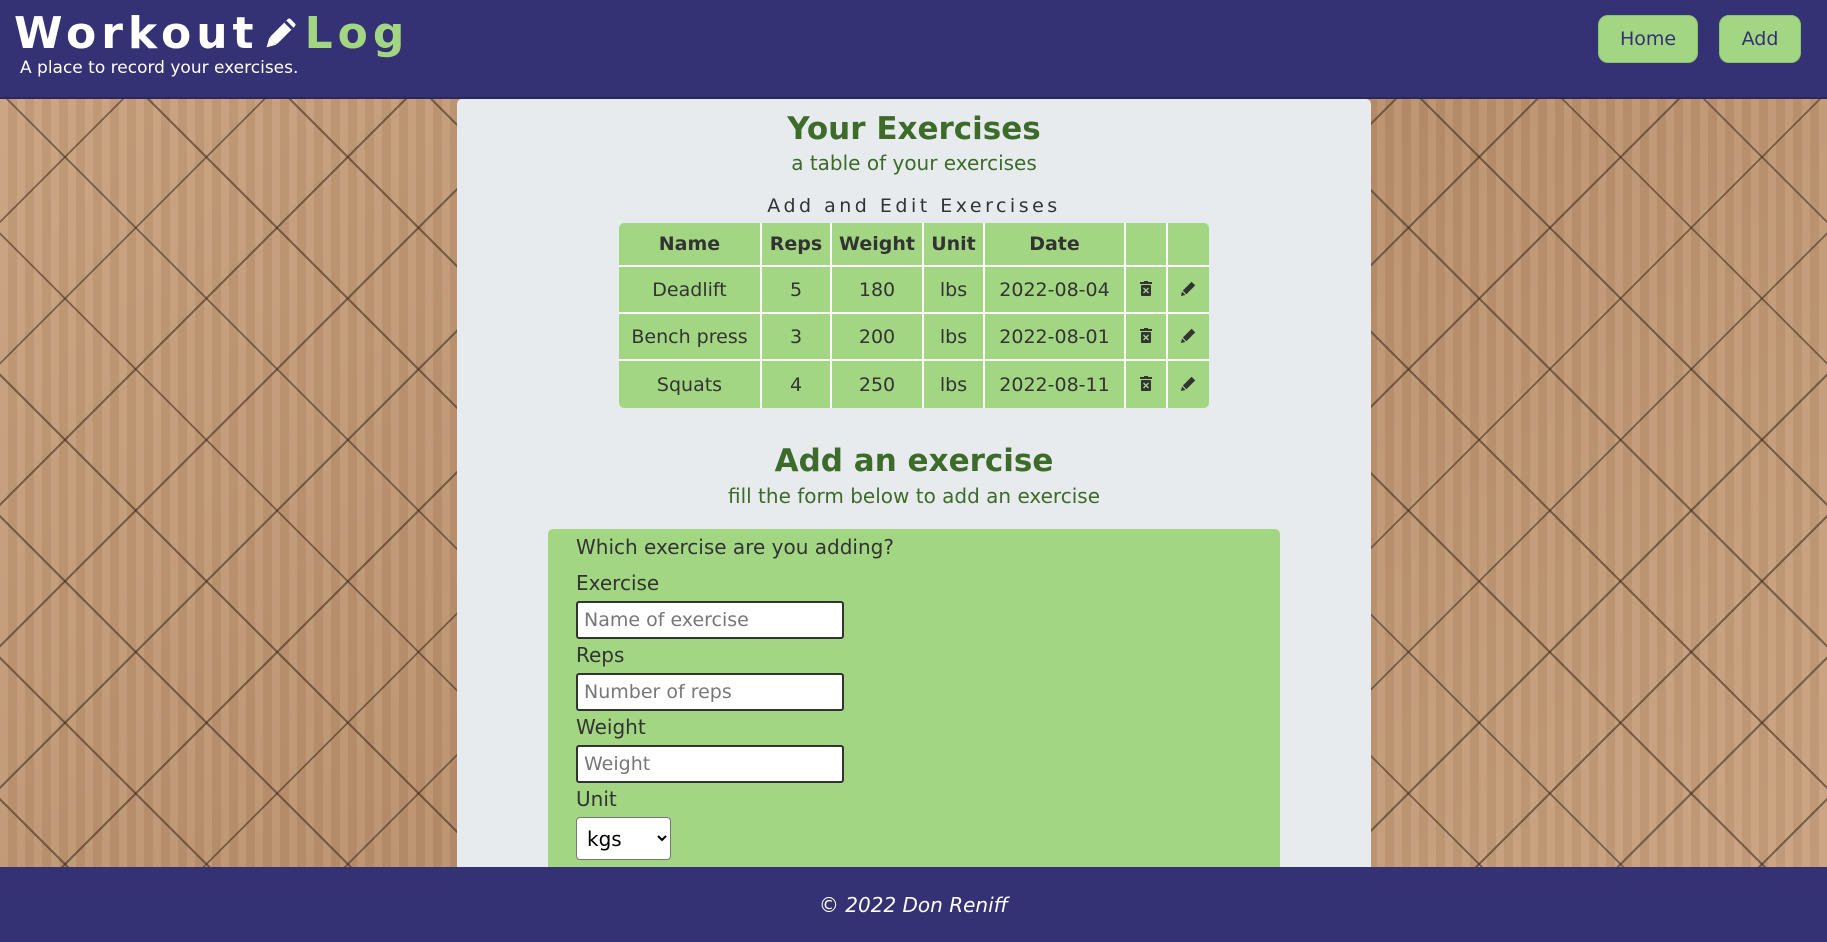 This screenshot has width=1827, height=942. I want to click on cell-reps: 3, so click(797, 337).